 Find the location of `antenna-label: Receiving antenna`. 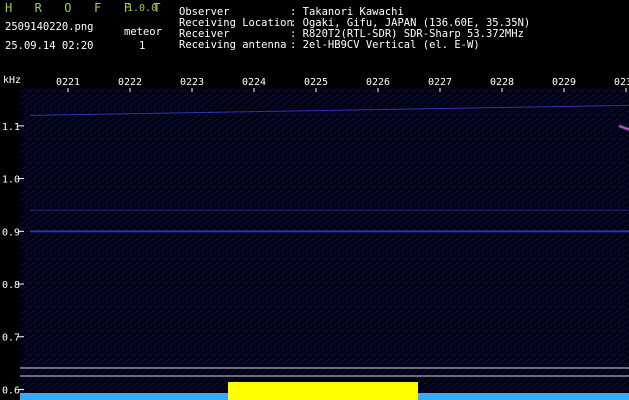

antenna-label: Receiving antenna is located at coordinates (233, 45).